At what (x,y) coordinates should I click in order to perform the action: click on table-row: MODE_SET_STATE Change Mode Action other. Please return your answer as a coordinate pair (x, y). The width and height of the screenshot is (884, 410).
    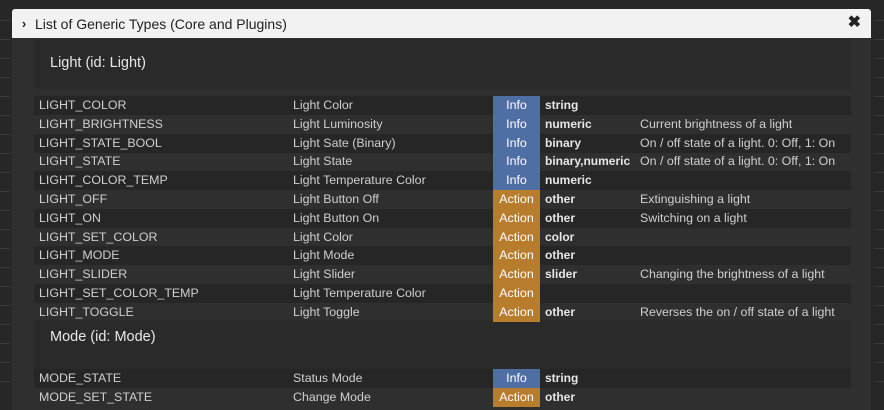
    Looking at the image, I should click on (442, 397).